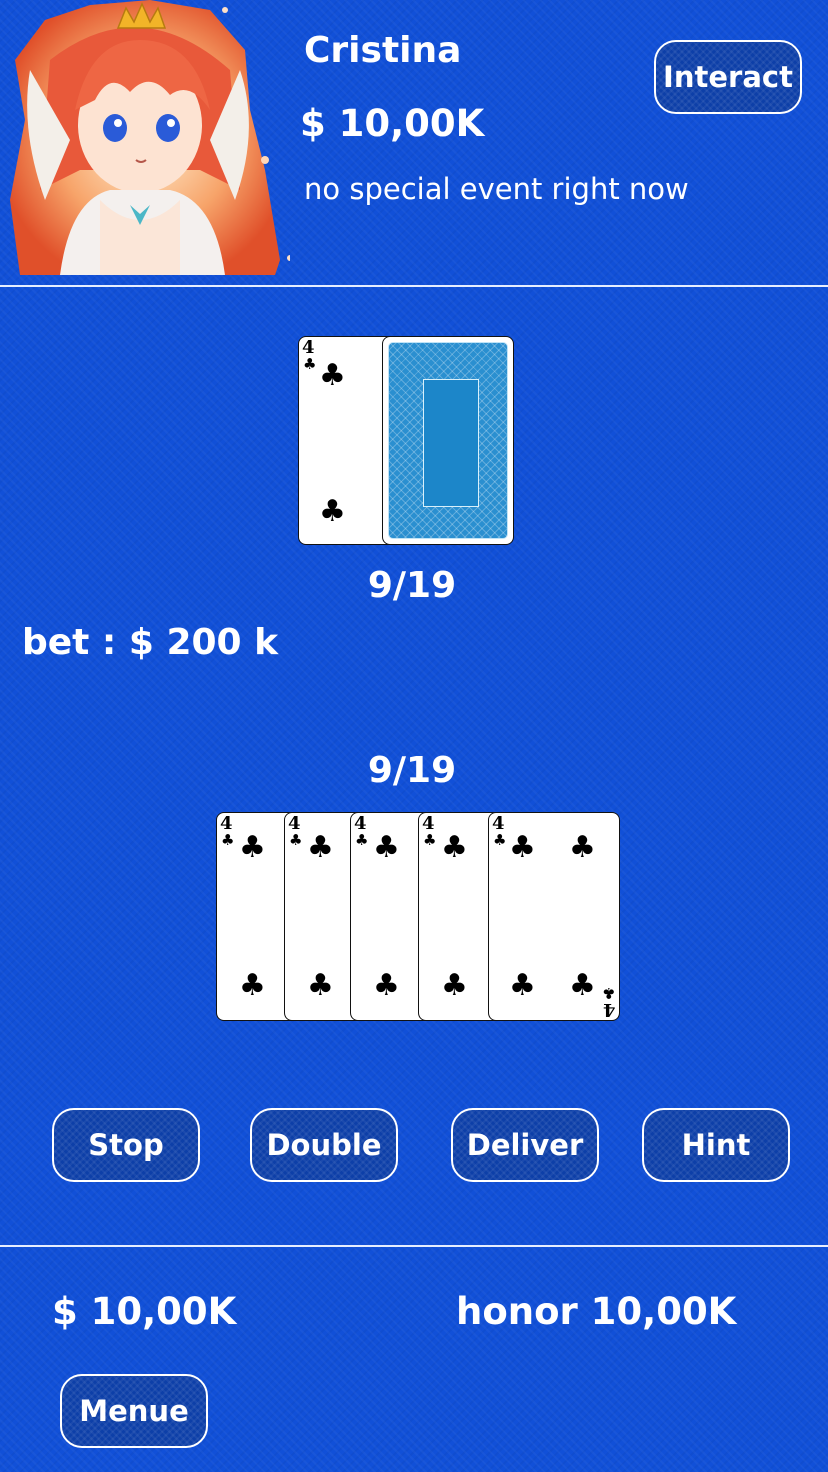 The height and width of the screenshot is (1472, 828). What do you see at coordinates (609, 1009) in the screenshot?
I see `card-rank: 4` at bounding box center [609, 1009].